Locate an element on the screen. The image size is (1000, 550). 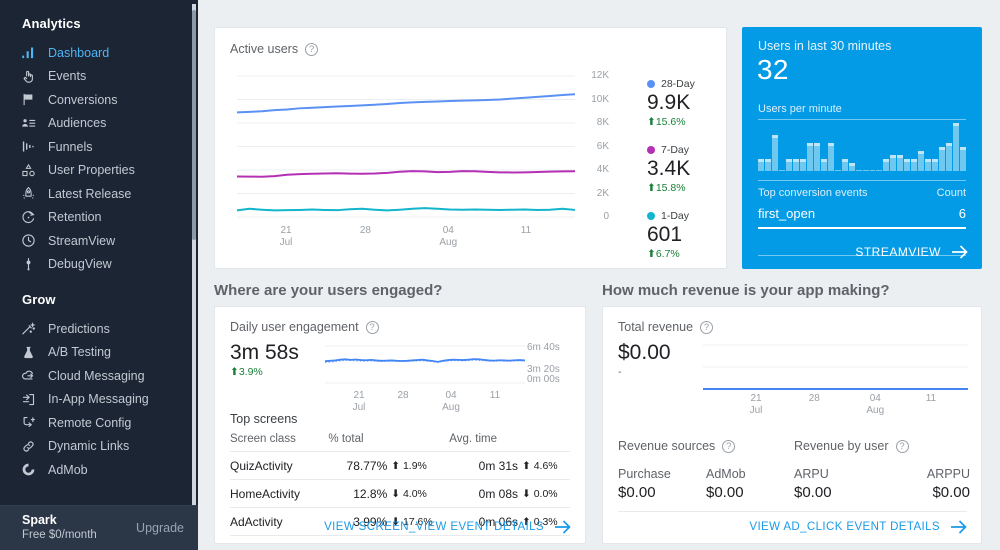
x-axis-tick: 11 is located at coordinates (495, 395).